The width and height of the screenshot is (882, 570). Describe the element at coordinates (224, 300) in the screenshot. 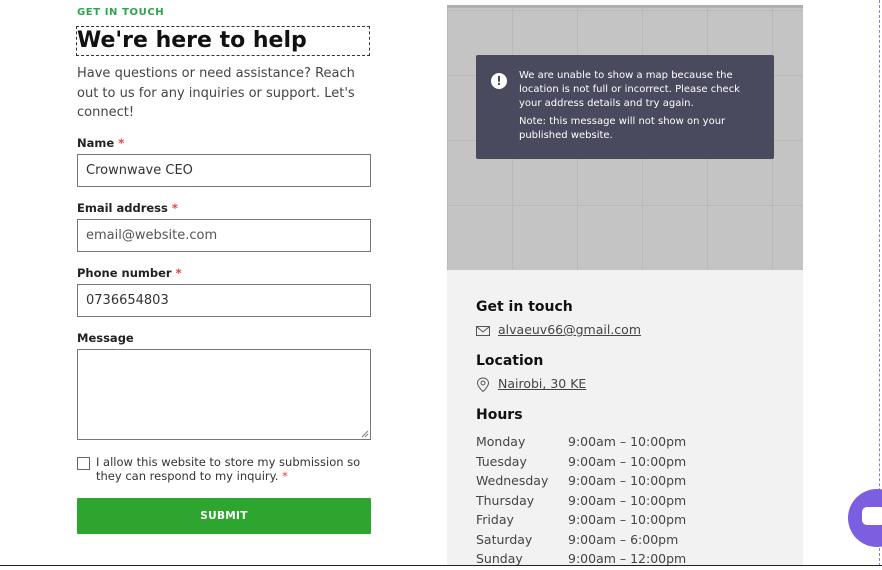

I see `phone-field: 0736654803` at that location.